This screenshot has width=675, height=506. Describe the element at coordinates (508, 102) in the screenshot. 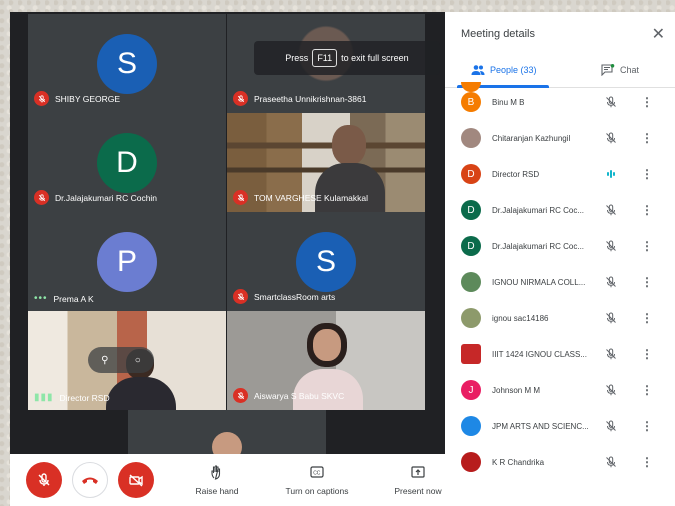

I see `participant-name: Binu M B` at that location.